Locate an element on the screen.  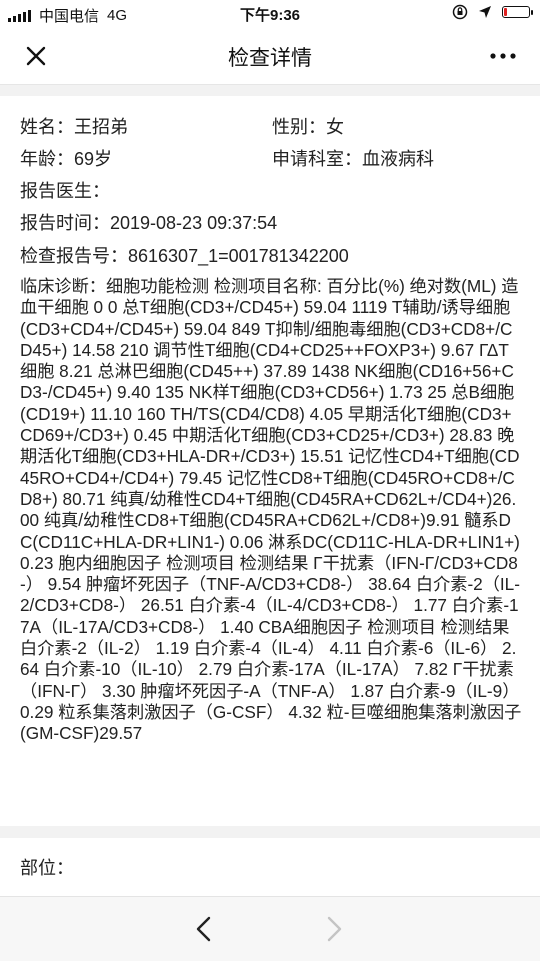
doctor-row: 报告医生： is located at coordinates (65, 191).